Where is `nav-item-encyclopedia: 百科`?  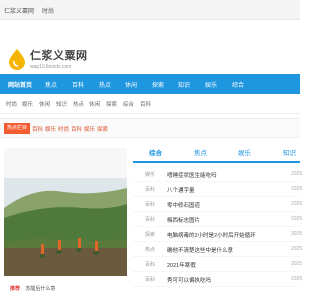 nav-item-encyclopedia: 百科 is located at coordinates (78, 84).